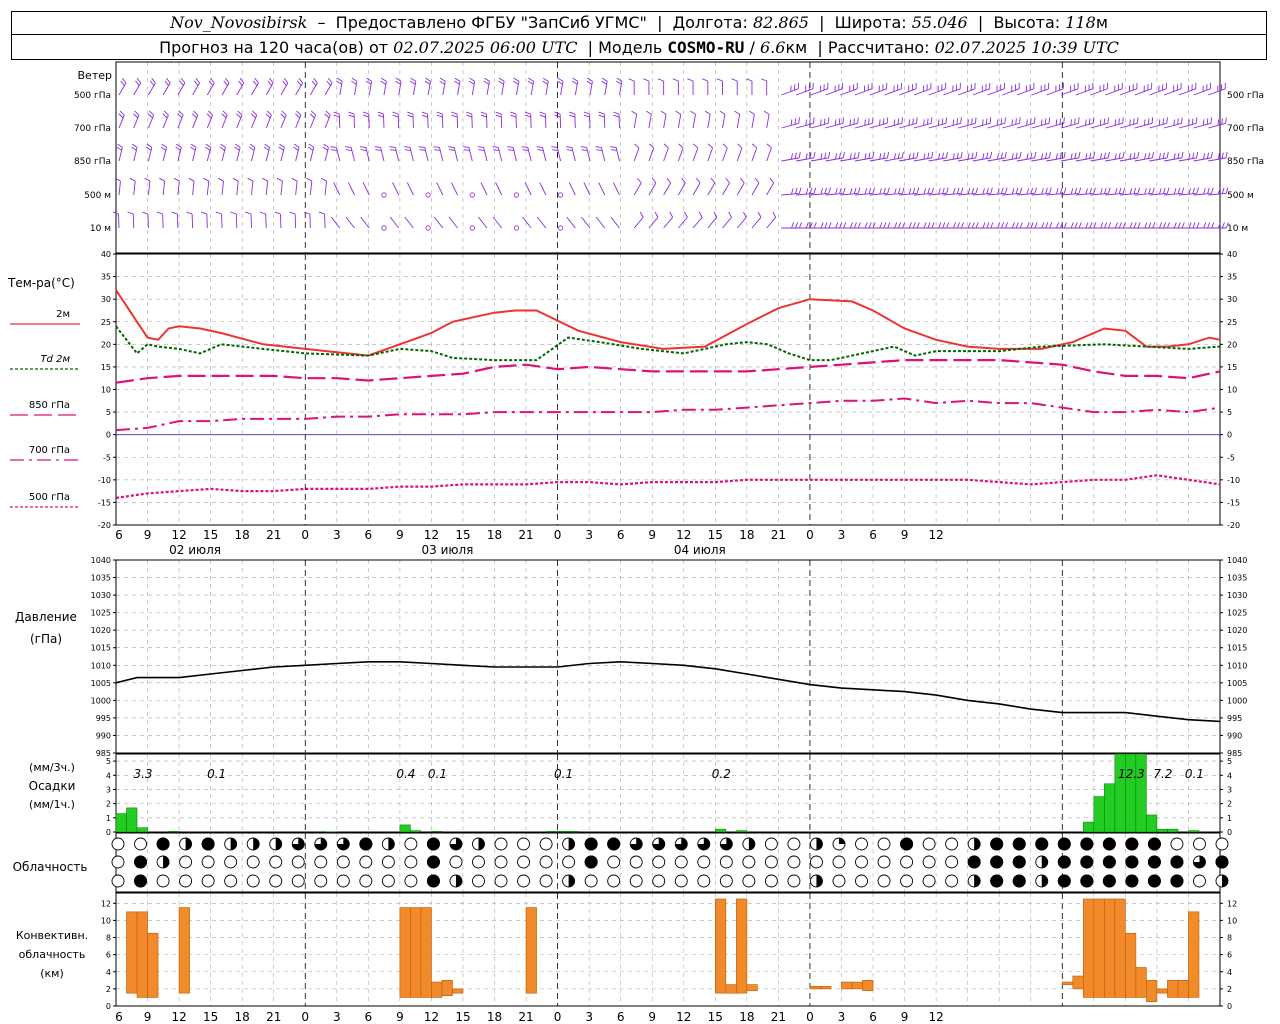 The height and width of the screenshot is (1024, 1280). Describe the element at coordinates (810, 1017) in the screenshot. I see `time-tick-label: 0` at that location.